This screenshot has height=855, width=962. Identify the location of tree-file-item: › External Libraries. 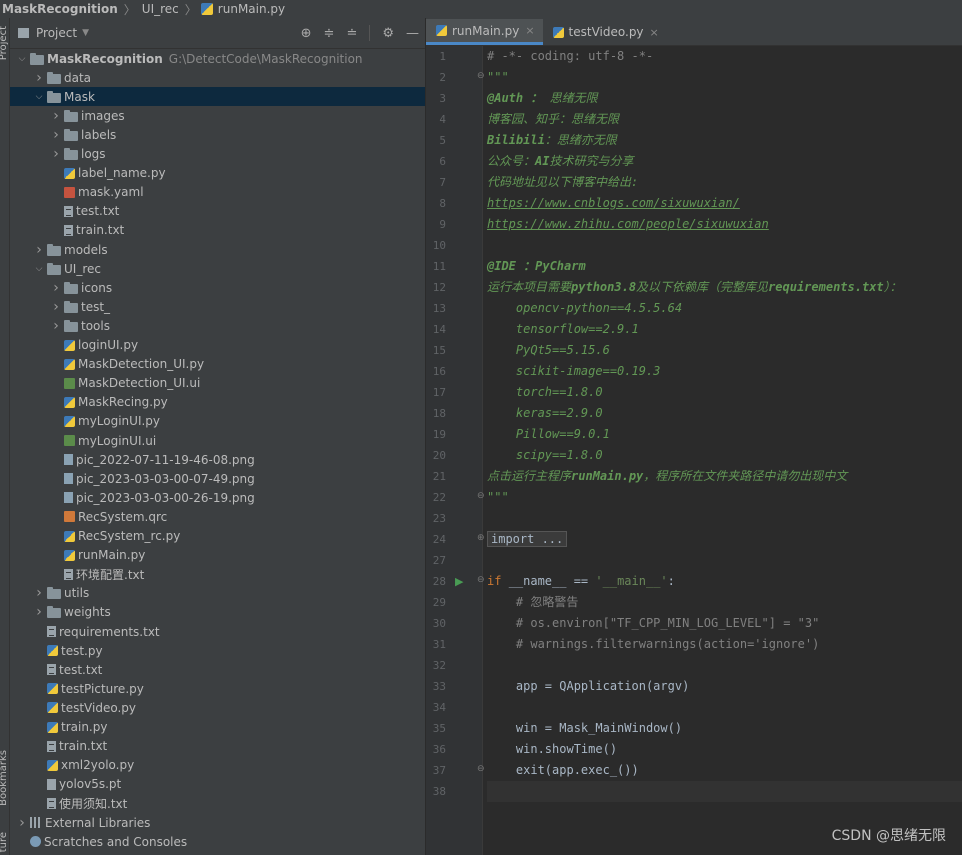
(217, 822).